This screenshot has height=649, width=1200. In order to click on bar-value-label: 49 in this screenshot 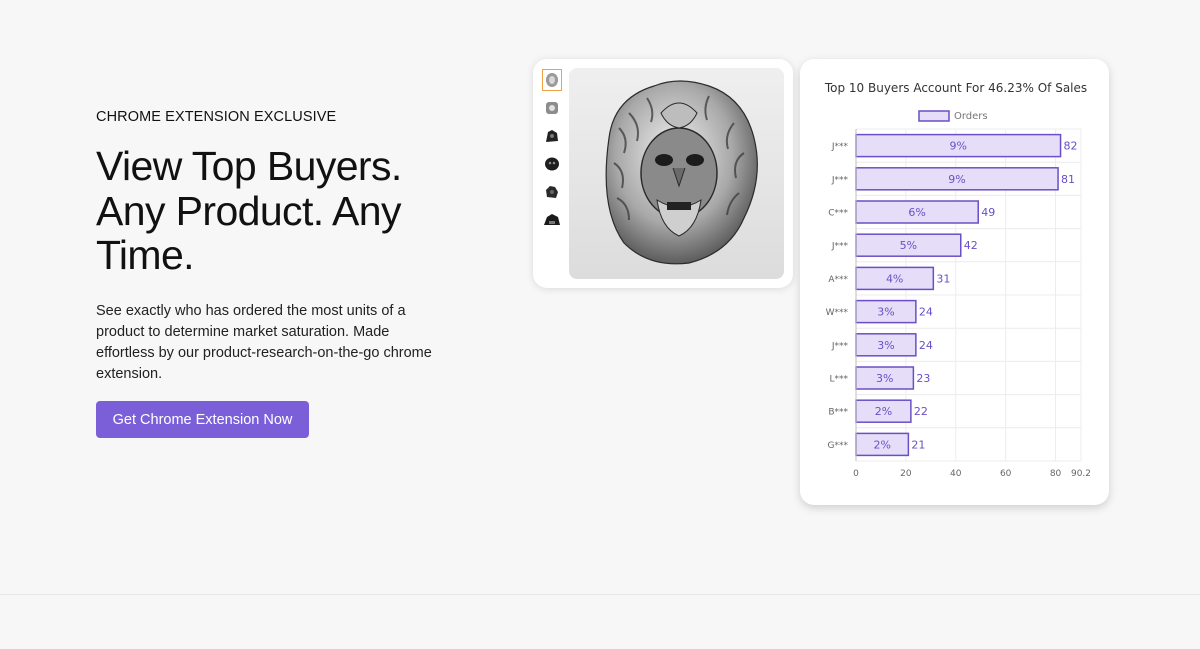, I will do `click(988, 212)`.